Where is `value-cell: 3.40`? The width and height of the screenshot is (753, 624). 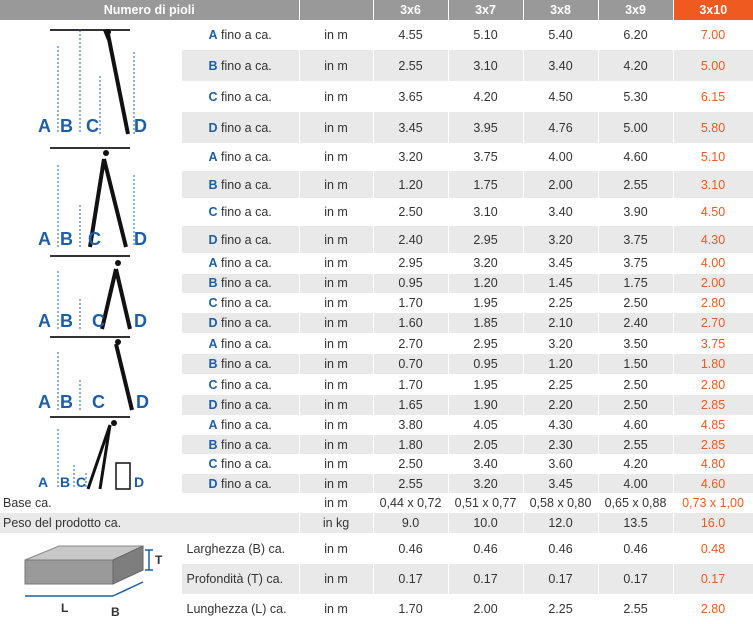 value-cell: 3.40 is located at coordinates (486, 464).